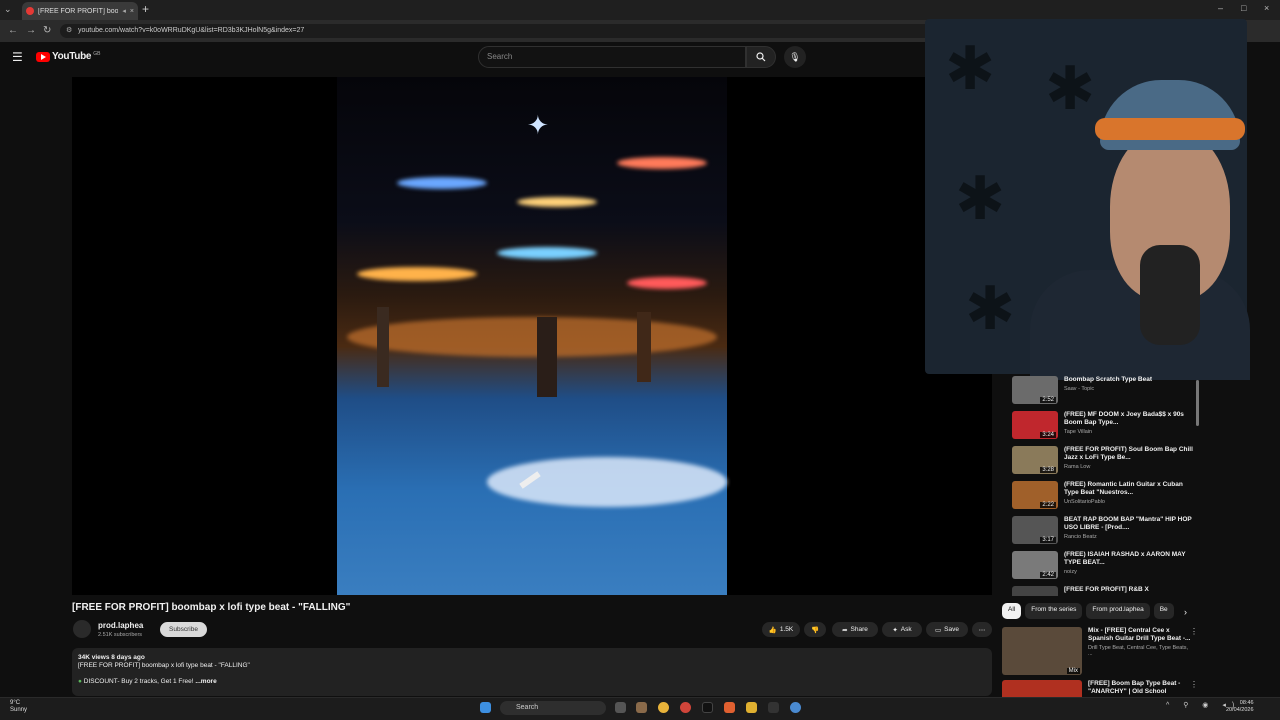 Image resolution: width=1280 pixels, height=720 pixels. Describe the element at coordinates (1240, 710) in the screenshot. I see `clock-date: 20/04/2026` at that location.